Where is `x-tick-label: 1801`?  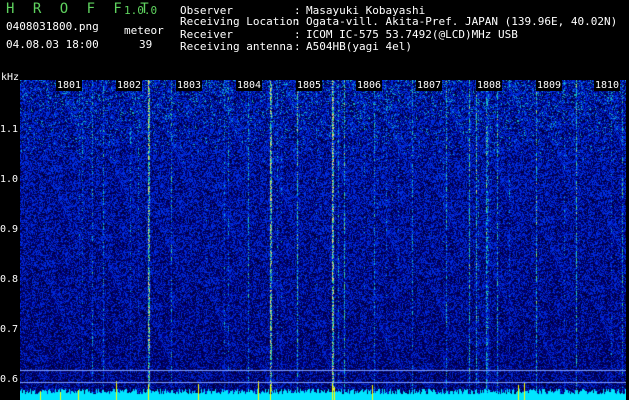
x-tick-label: 1801 is located at coordinates (69, 85).